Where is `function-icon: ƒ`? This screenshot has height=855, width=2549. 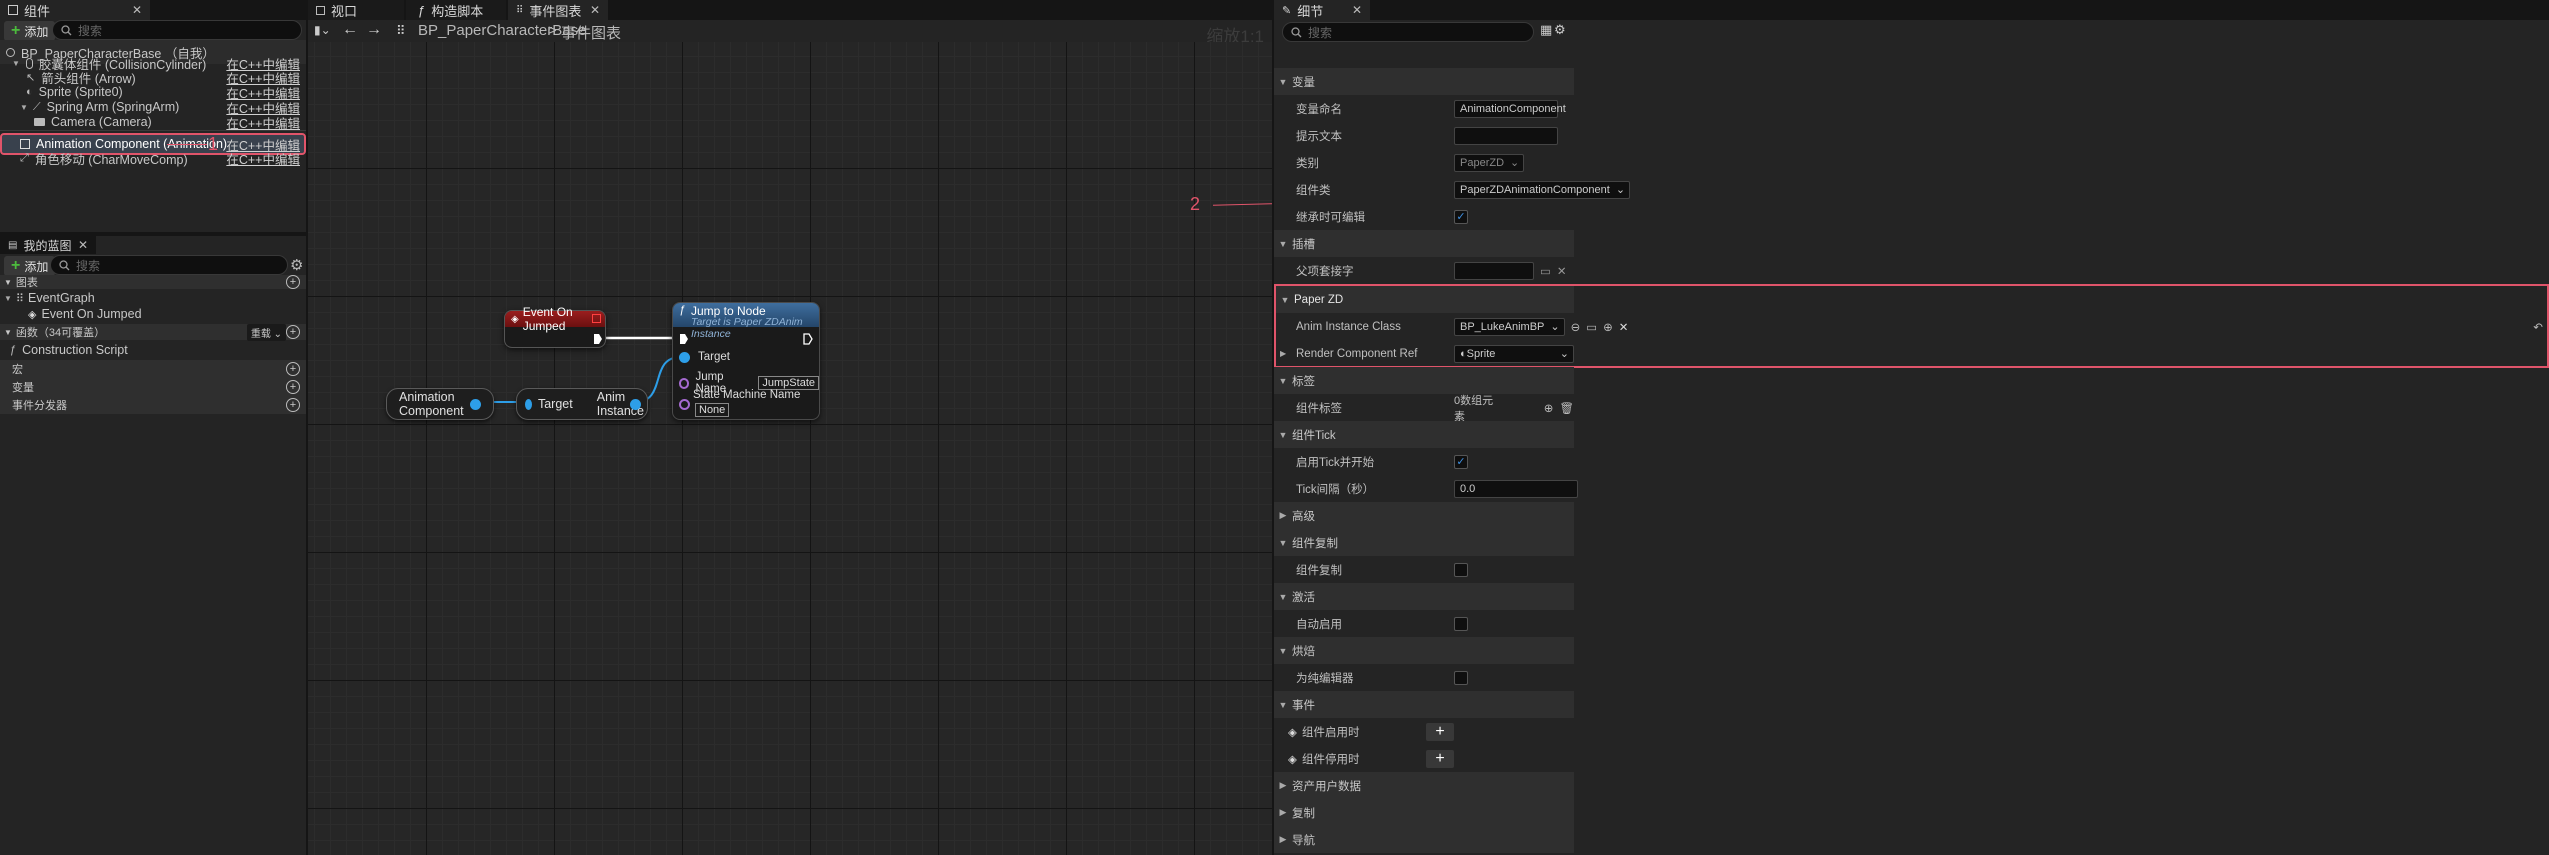
function-icon: ƒ is located at coordinates (422, 10).